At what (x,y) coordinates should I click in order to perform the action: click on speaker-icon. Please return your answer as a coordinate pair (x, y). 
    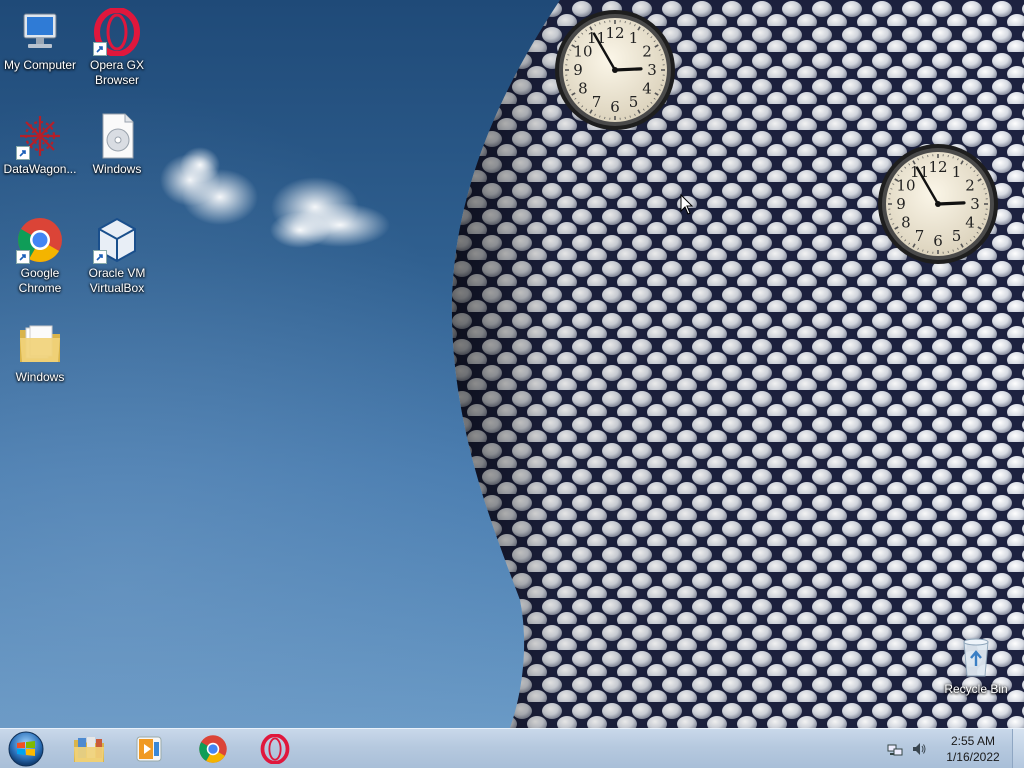
    Looking at the image, I should click on (919, 749).